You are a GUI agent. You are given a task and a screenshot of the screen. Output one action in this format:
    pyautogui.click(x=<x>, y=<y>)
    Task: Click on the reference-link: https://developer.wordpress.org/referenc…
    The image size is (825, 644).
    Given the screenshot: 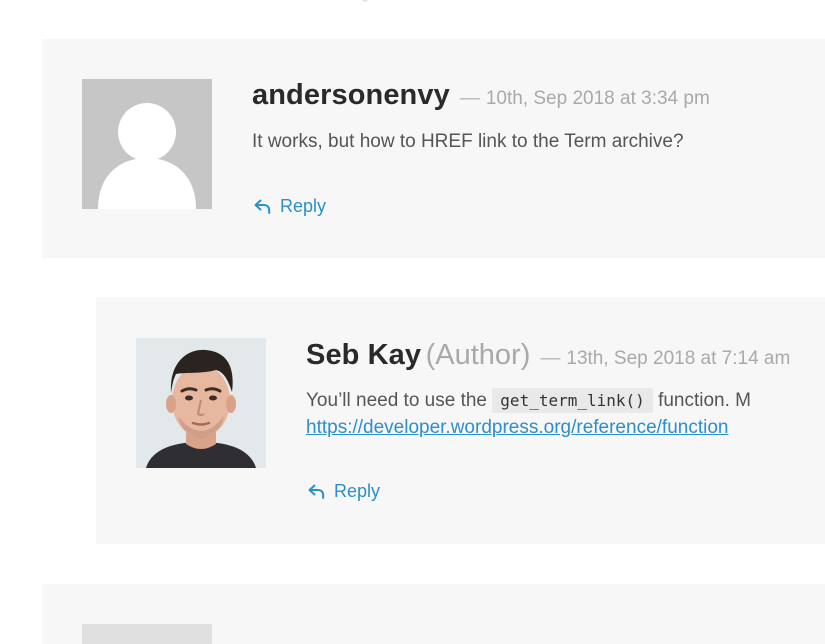 What is the action you would take?
    pyautogui.click(x=517, y=427)
    